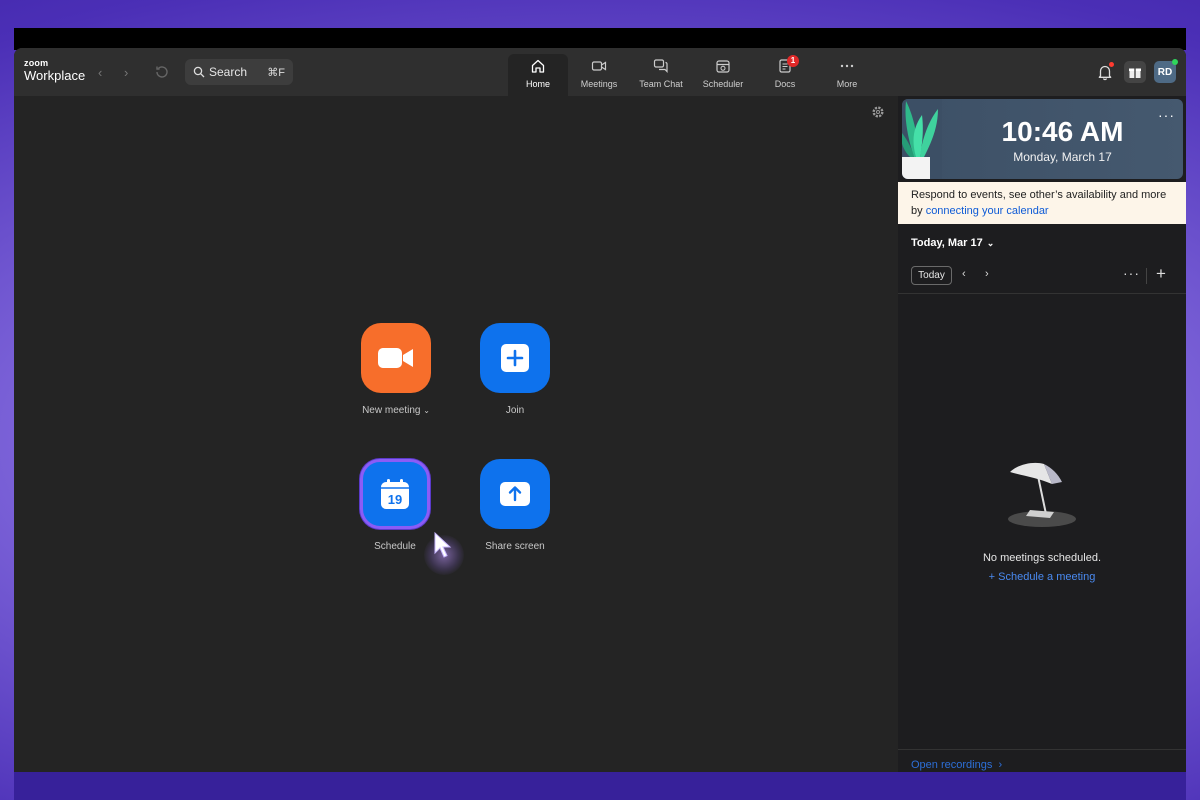  What do you see at coordinates (947, 243) in the screenshot?
I see `date-head-label: Today, Mar 17` at bounding box center [947, 243].